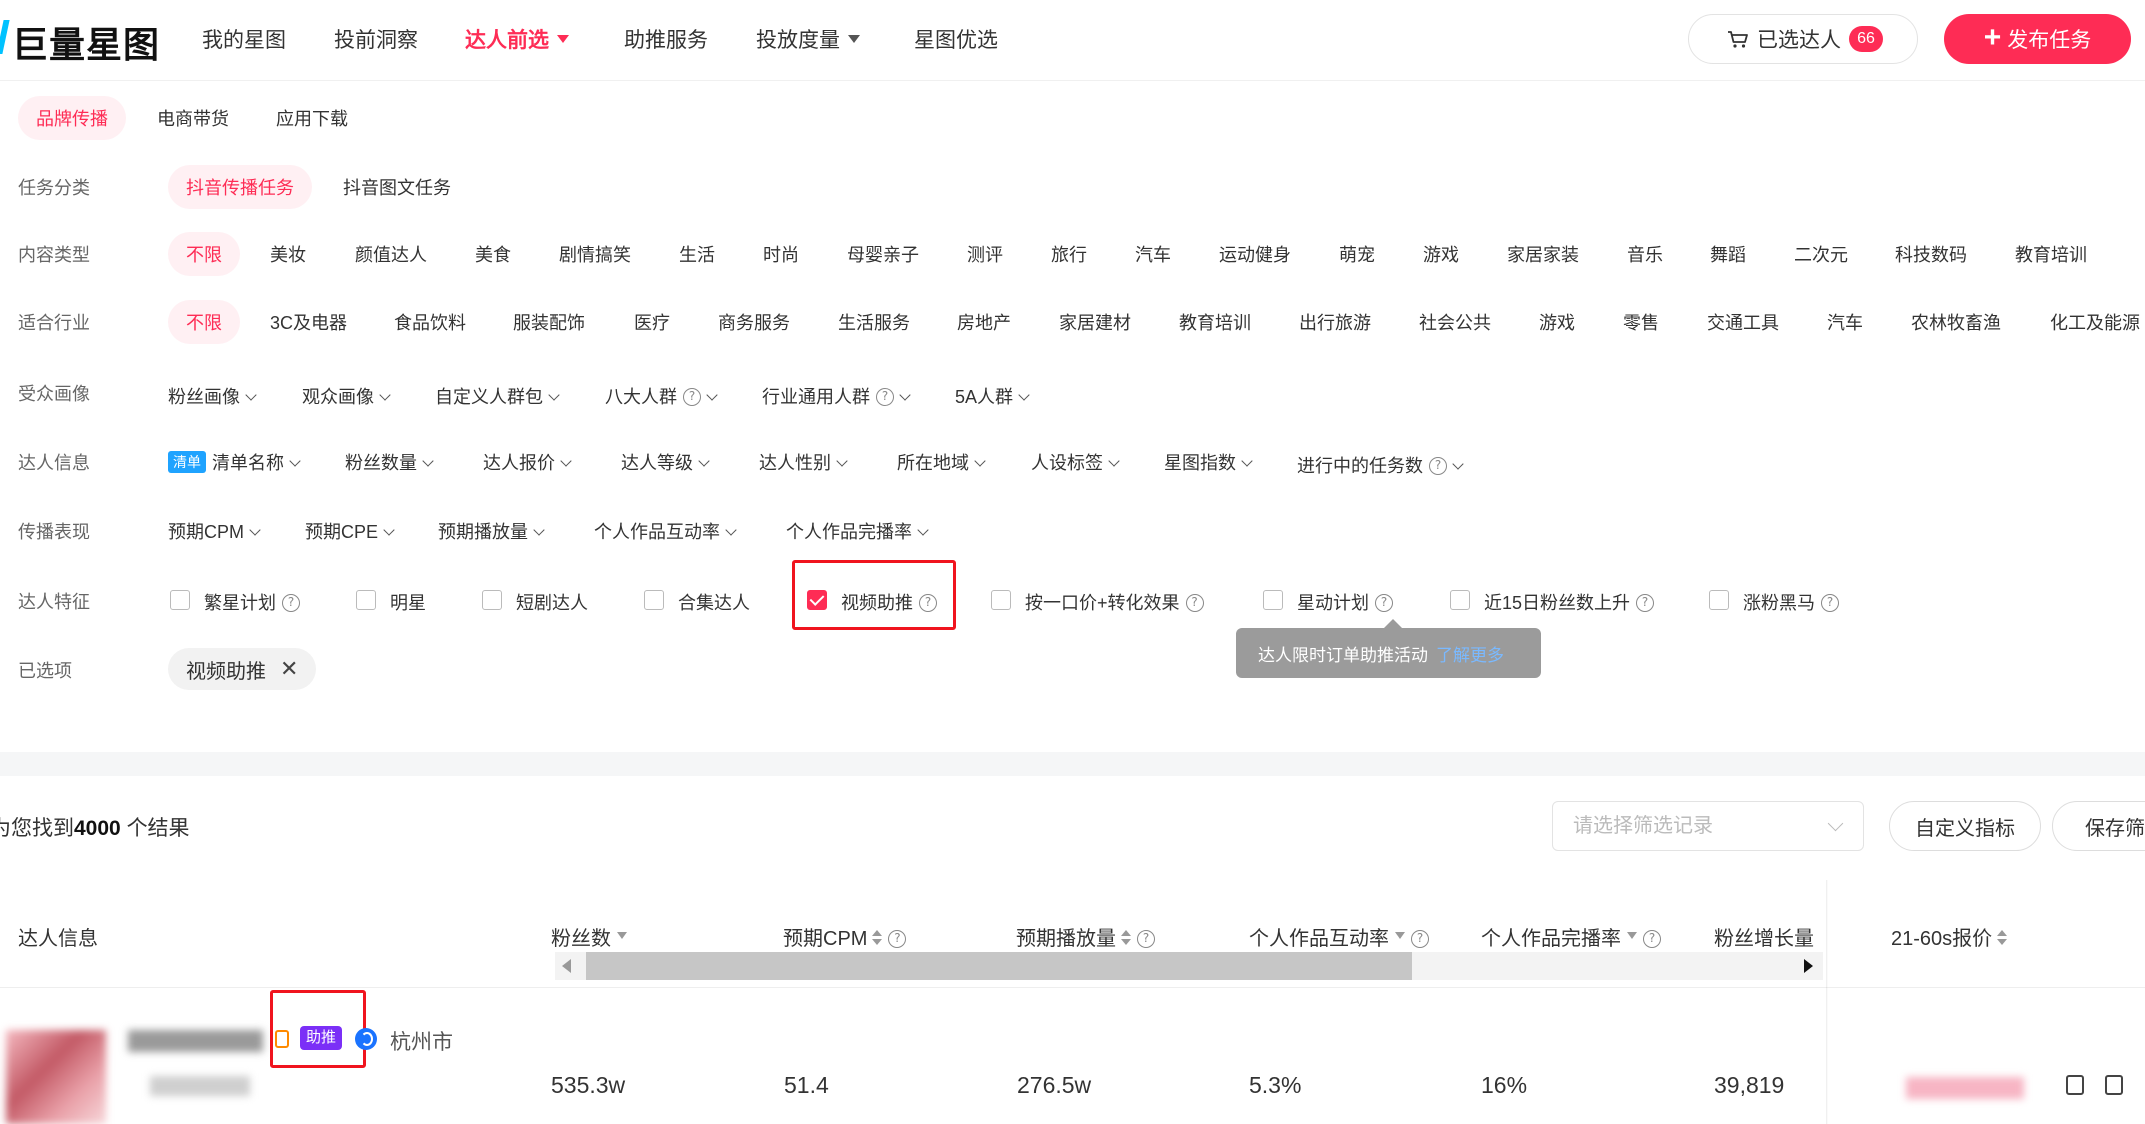  Describe the element at coordinates (86, 42) in the screenshot. I see `logo: 巨量星图` at that location.